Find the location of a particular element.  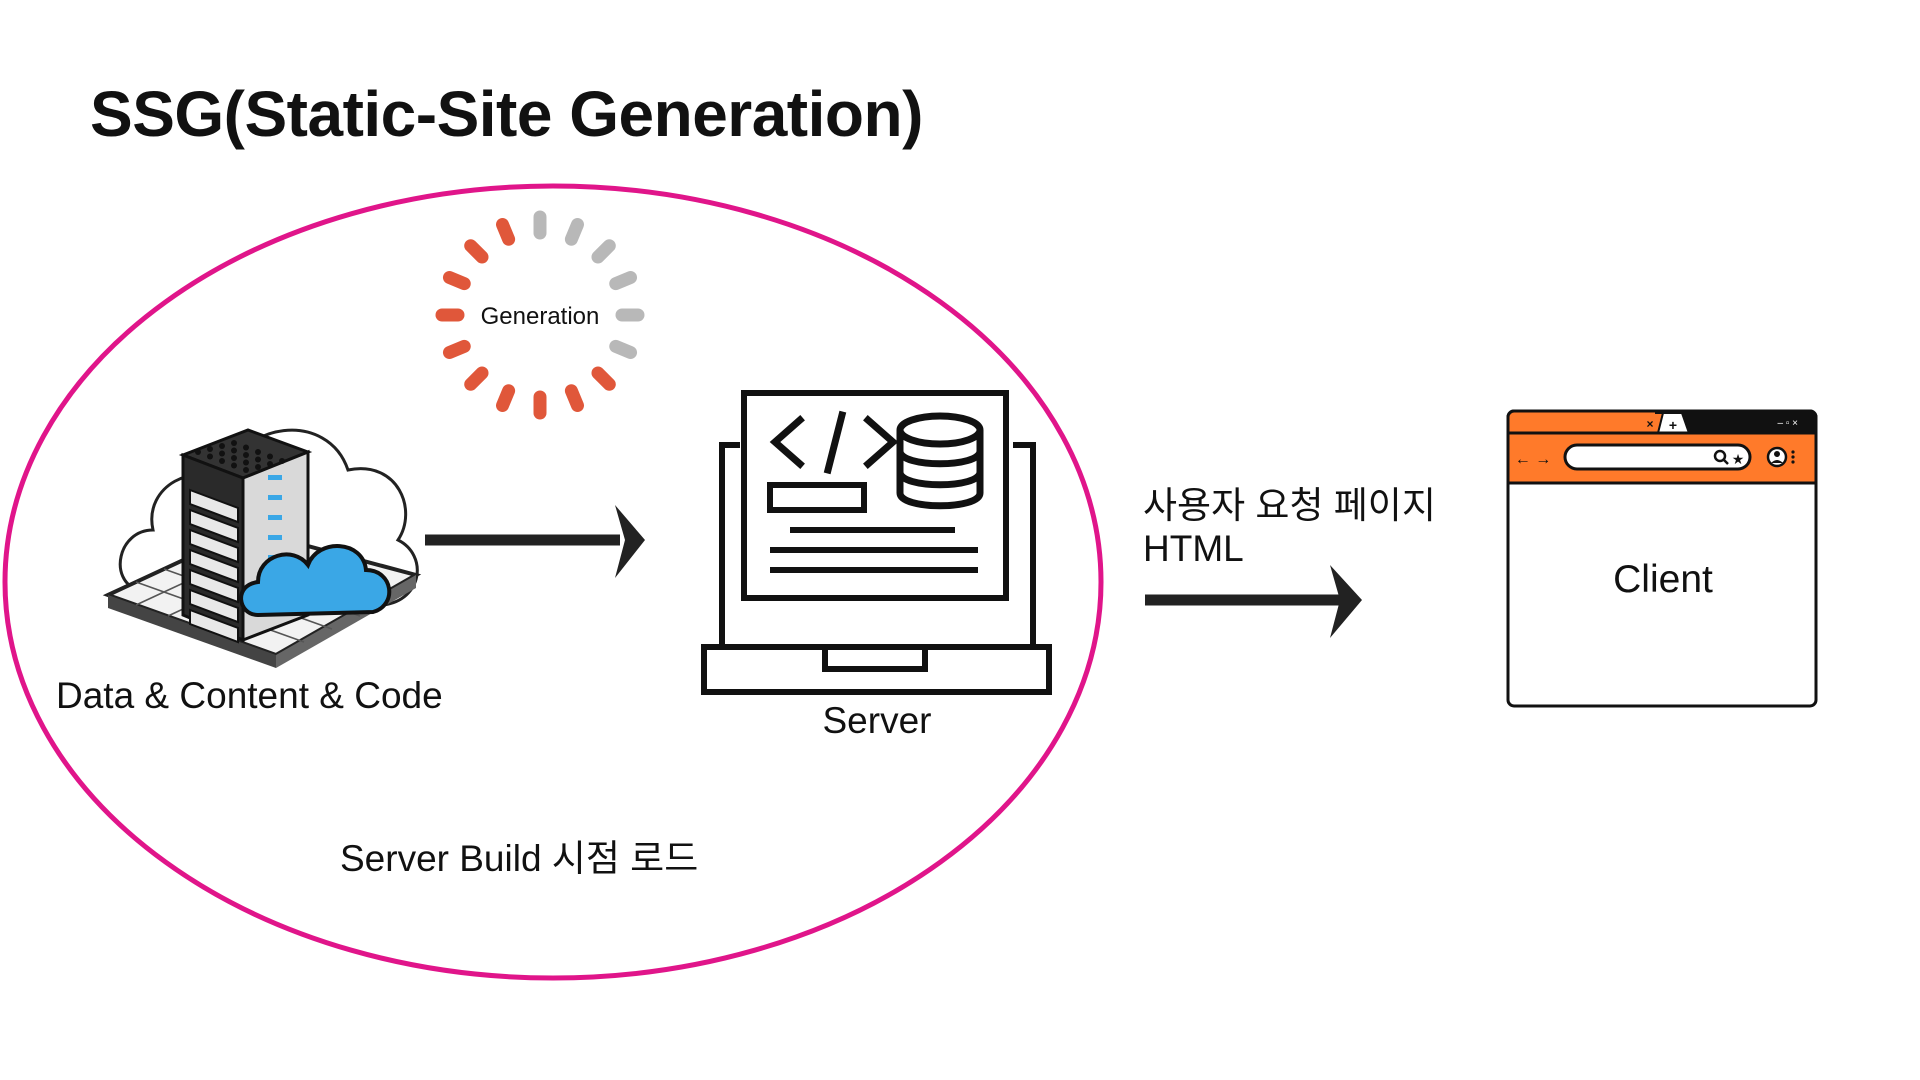

client-label: Client is located at coordinates (1663, 579).